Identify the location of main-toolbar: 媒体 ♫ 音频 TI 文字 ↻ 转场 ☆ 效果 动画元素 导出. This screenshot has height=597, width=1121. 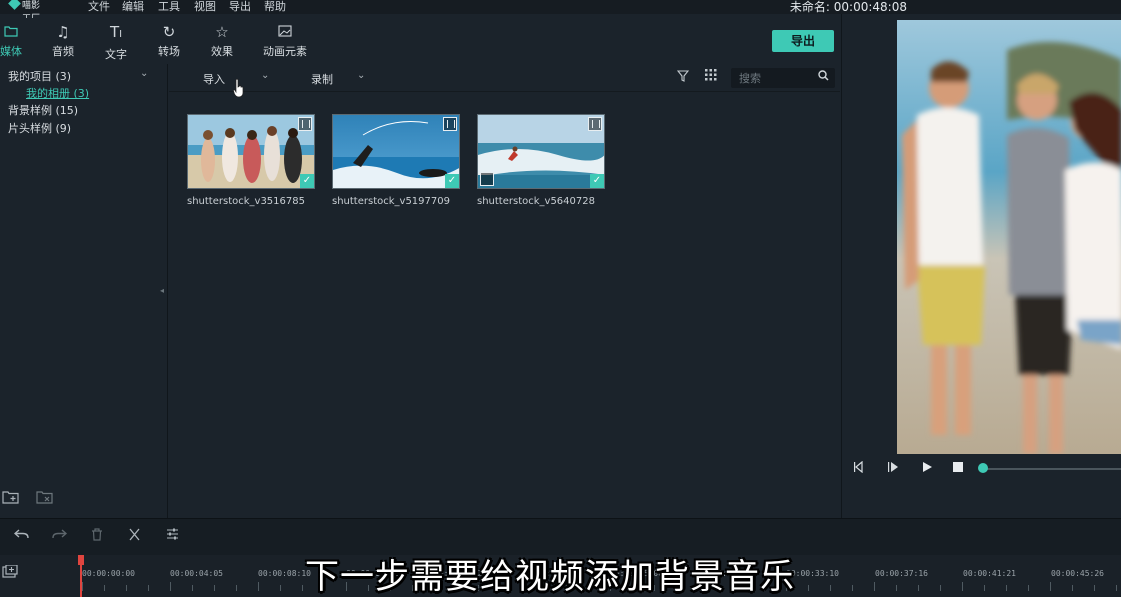
(420, 41).